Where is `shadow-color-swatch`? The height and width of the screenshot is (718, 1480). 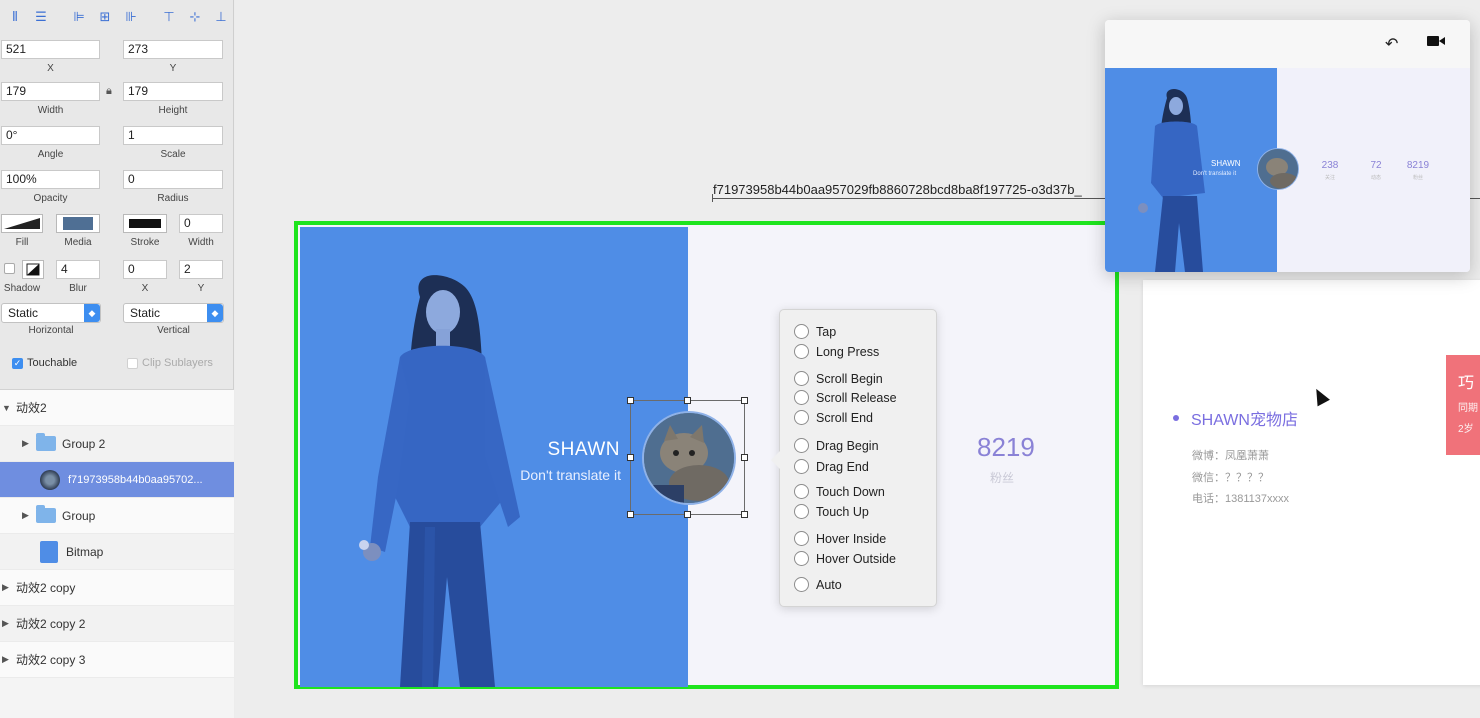
shadow-color-swatch is located at coordinates (33, 269).